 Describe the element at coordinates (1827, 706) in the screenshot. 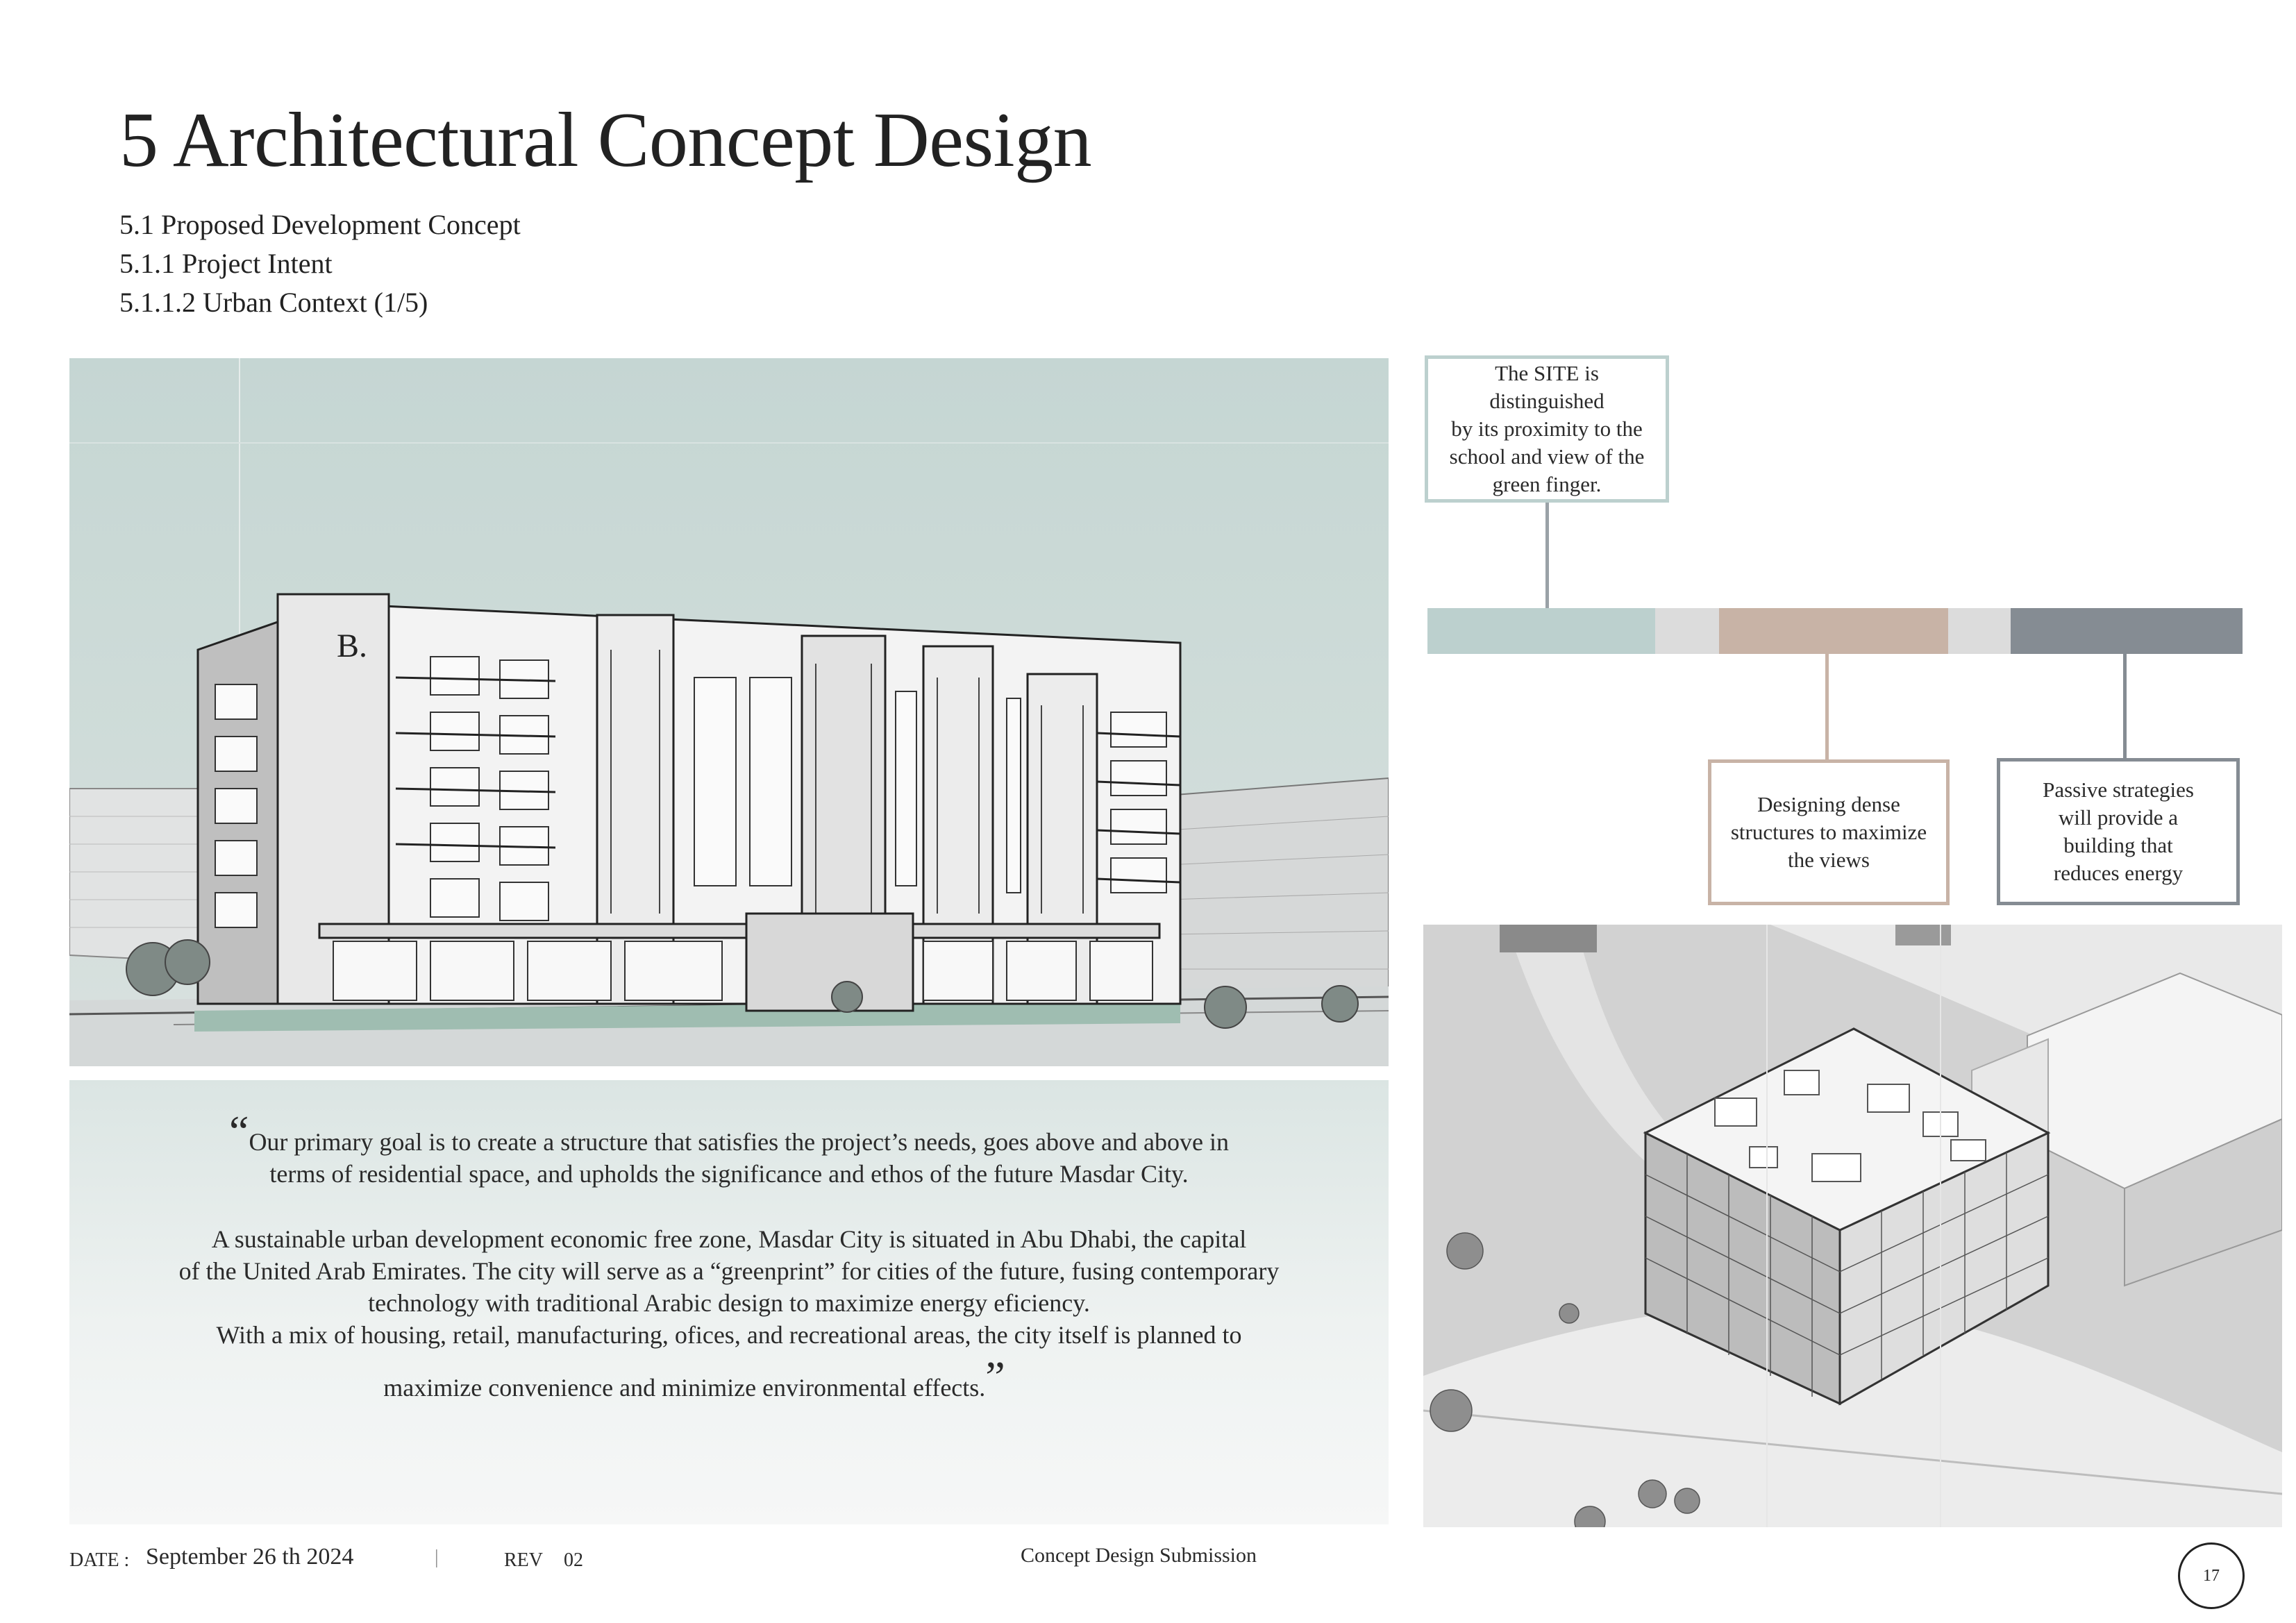

I see `views-connector-line` at that location.